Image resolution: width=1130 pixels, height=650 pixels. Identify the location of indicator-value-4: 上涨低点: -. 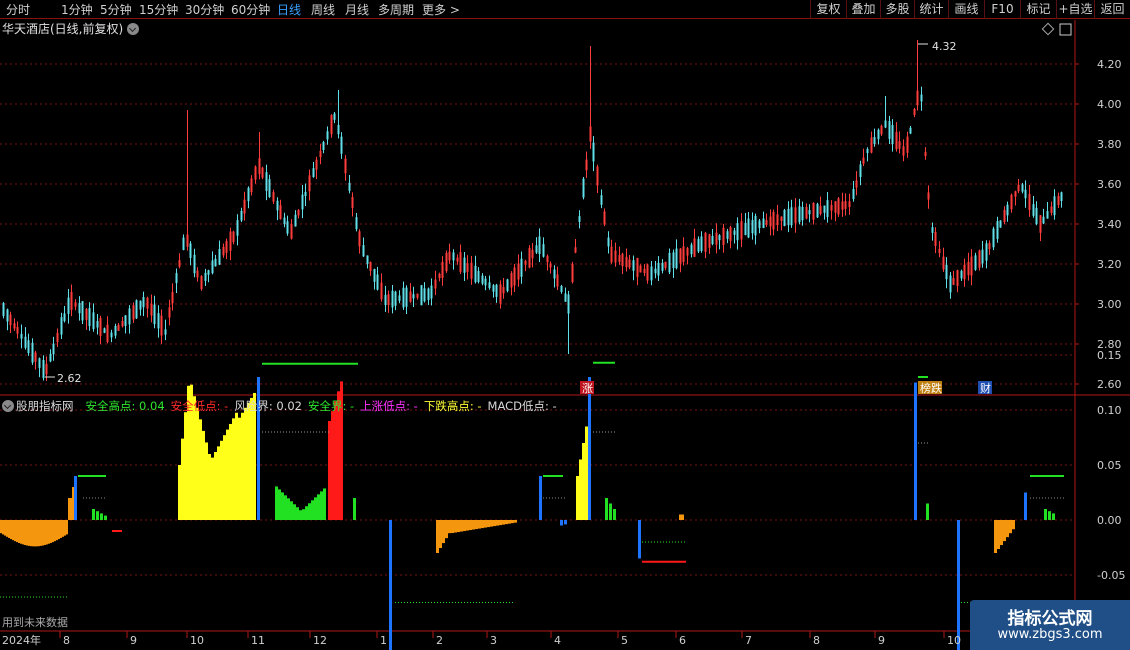
(389, 406).